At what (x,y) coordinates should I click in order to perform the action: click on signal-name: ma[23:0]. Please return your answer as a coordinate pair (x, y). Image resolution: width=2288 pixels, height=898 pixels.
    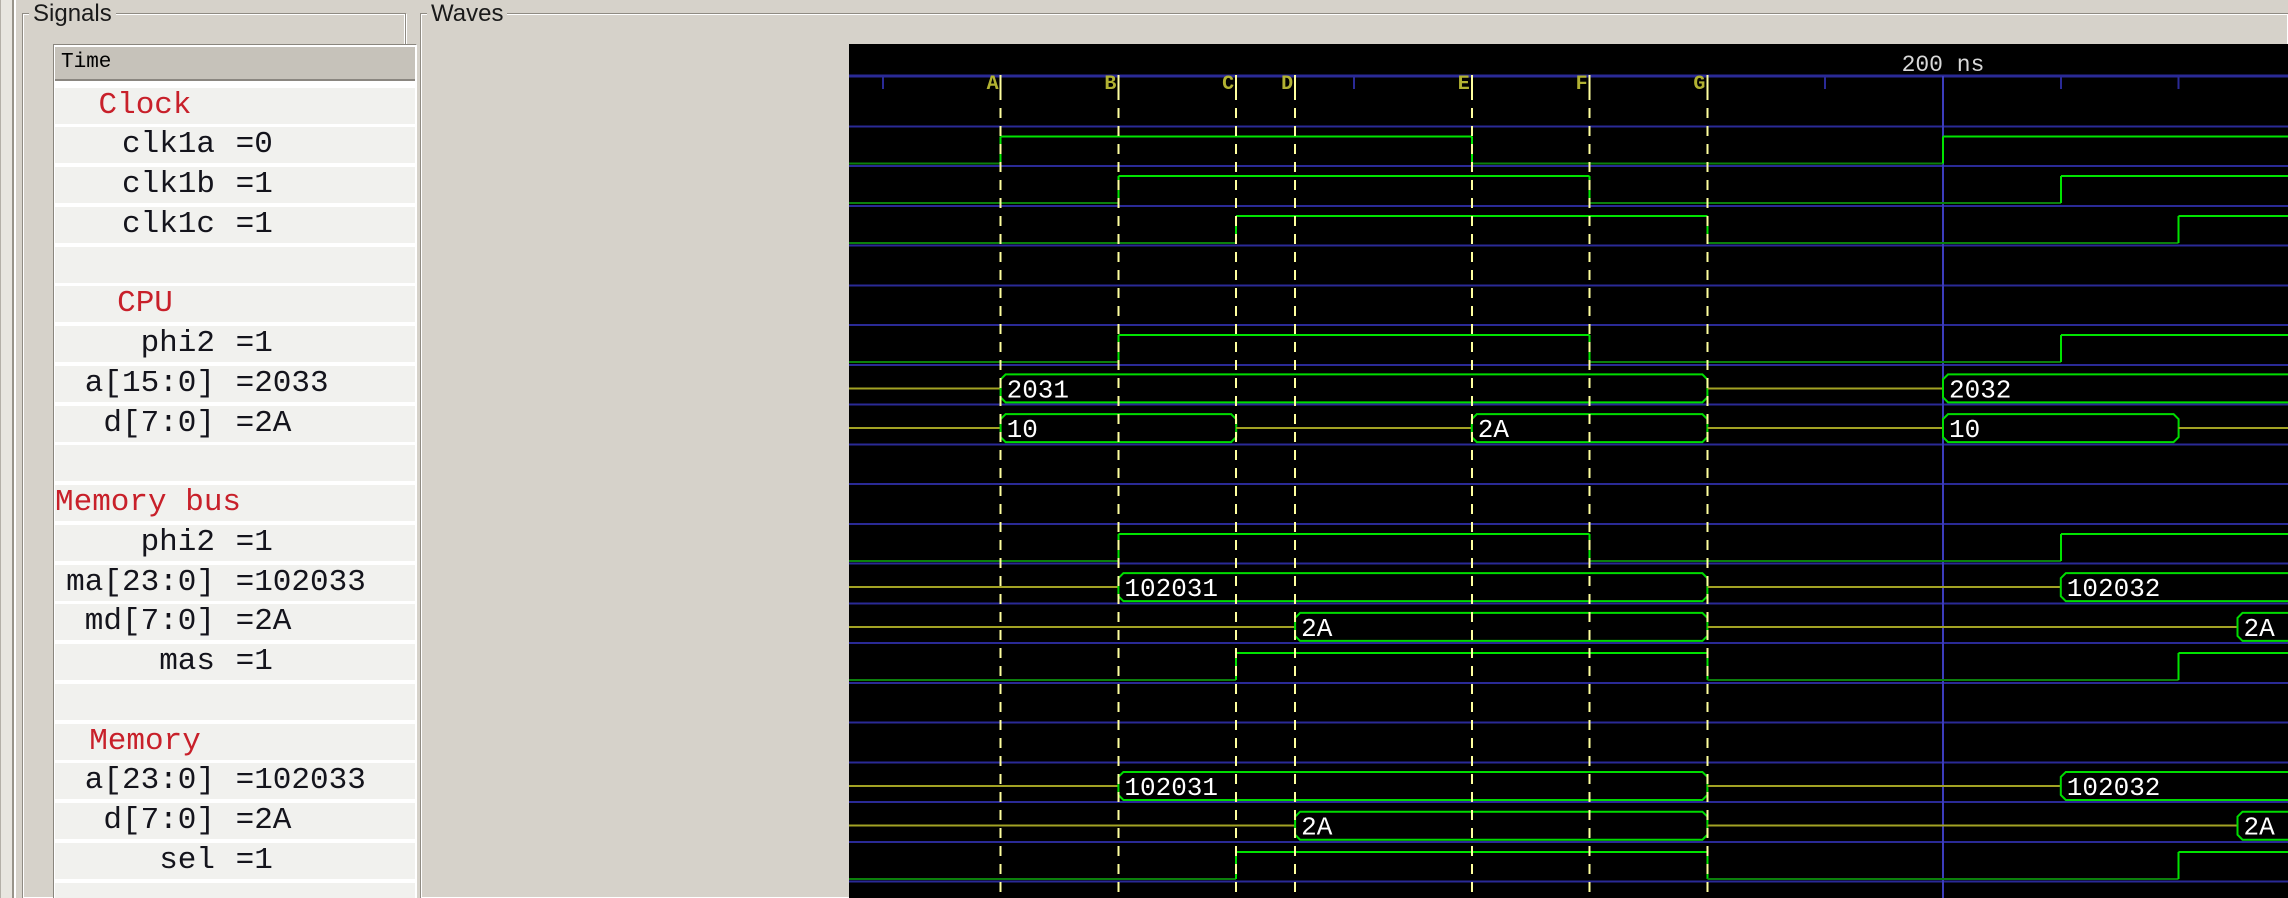
    Looking at the image, I should click on (140, 582).